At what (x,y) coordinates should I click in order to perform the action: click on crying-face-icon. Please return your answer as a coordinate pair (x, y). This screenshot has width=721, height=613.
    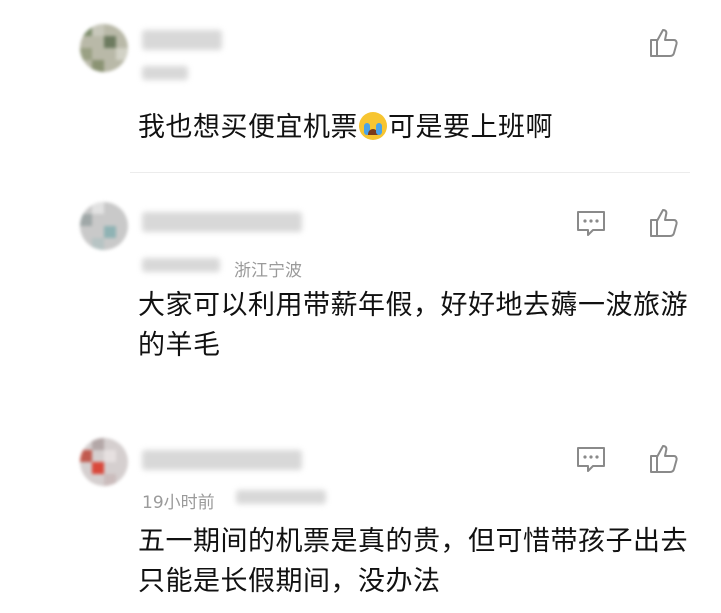
    Looking at the image, I should click on (373, 126).